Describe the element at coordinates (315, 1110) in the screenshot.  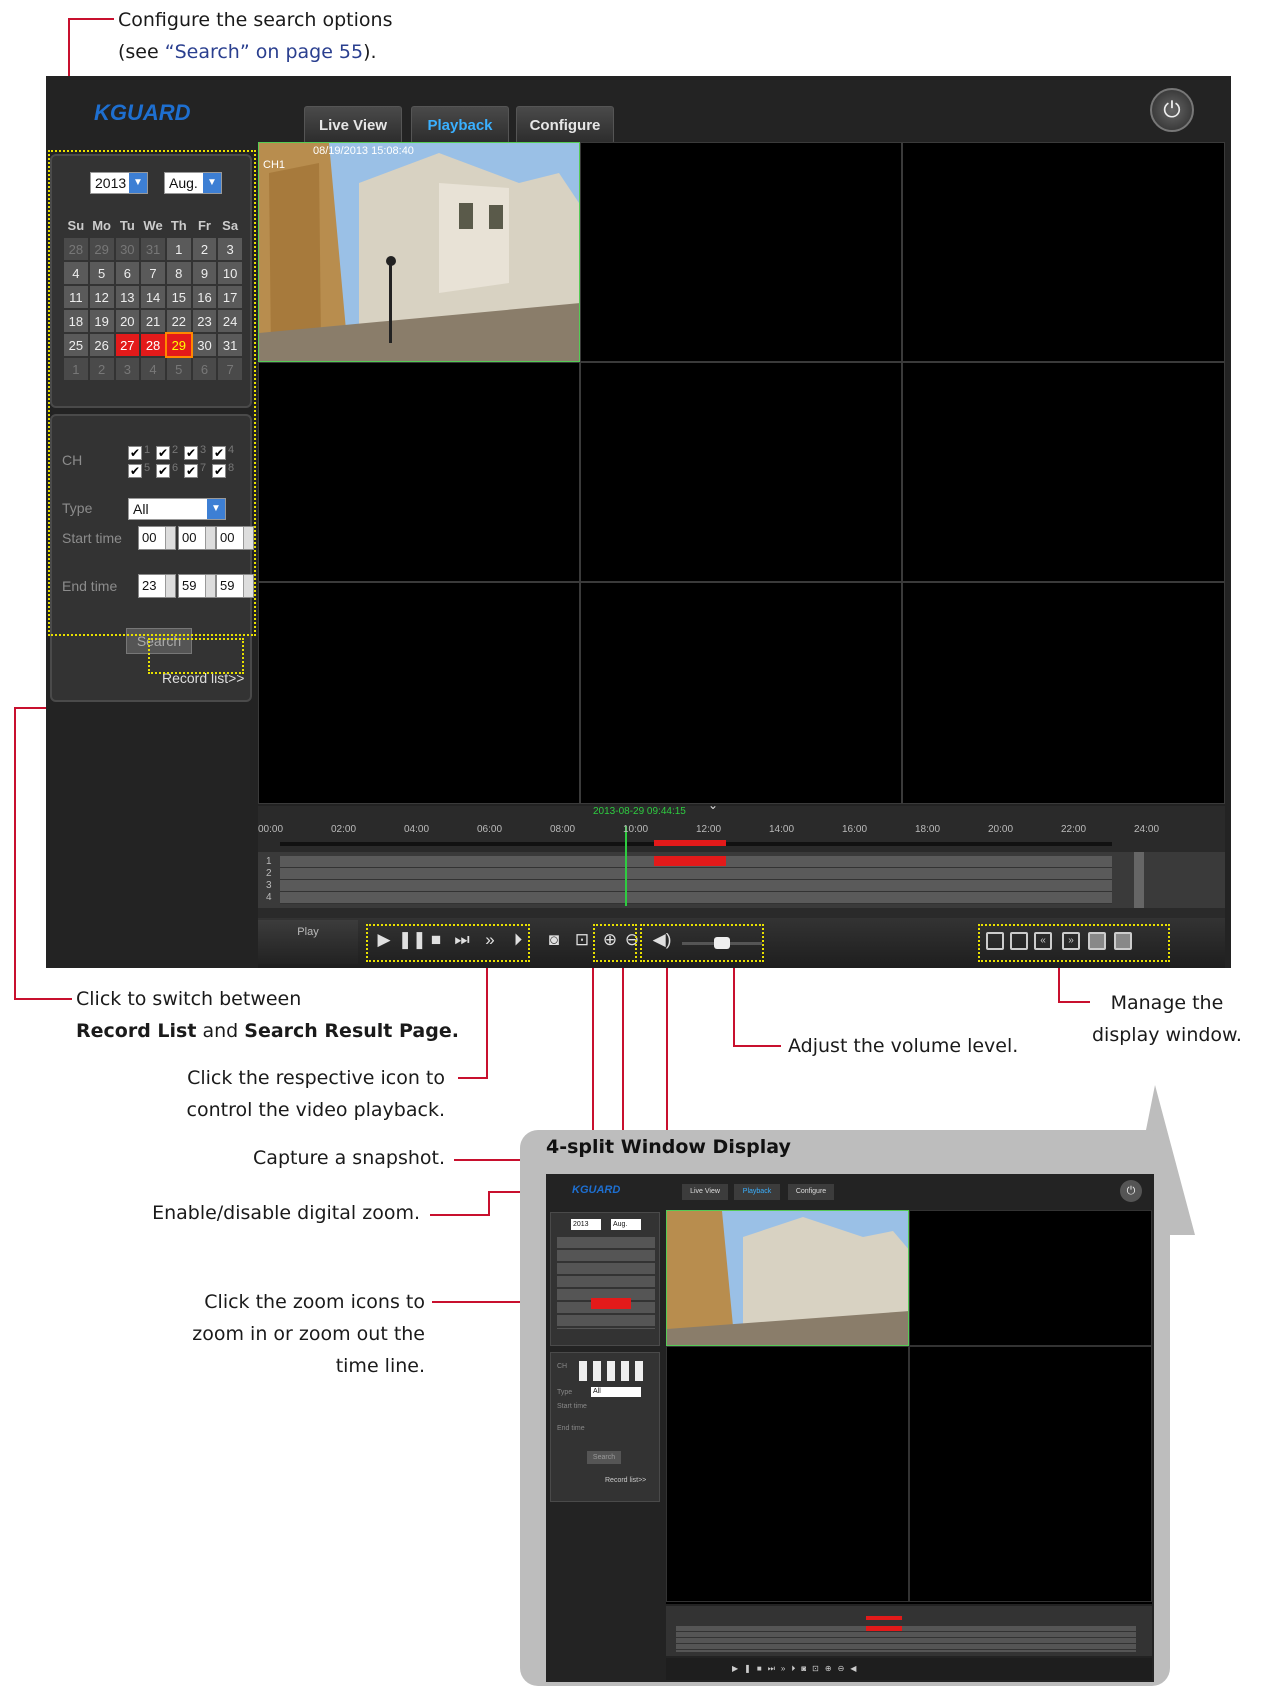
I see `annotation-text: control the video playback.` at that location.